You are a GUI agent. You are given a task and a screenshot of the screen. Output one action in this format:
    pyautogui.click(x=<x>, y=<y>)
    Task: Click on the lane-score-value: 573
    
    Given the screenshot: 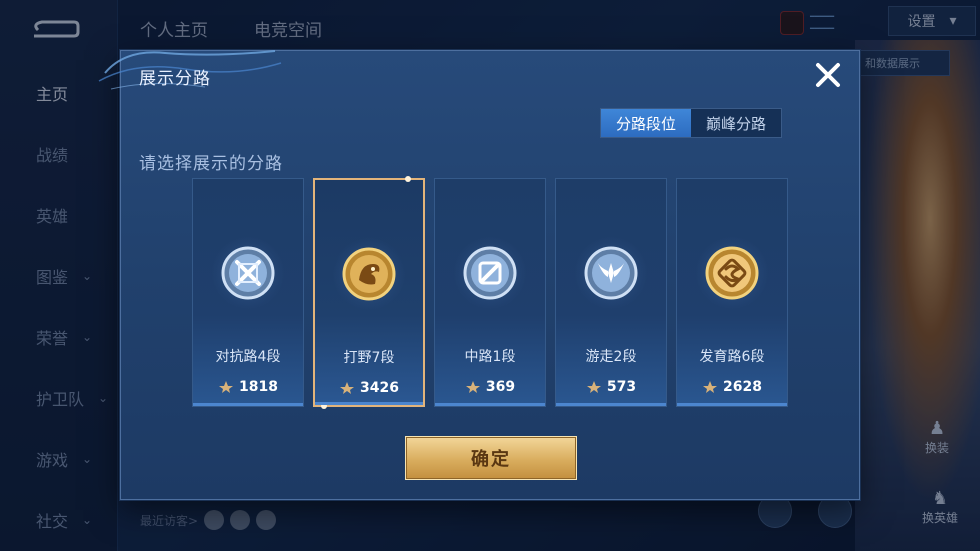 What is the action you would take?
    pyautogui.click(x=621, y=387)
    